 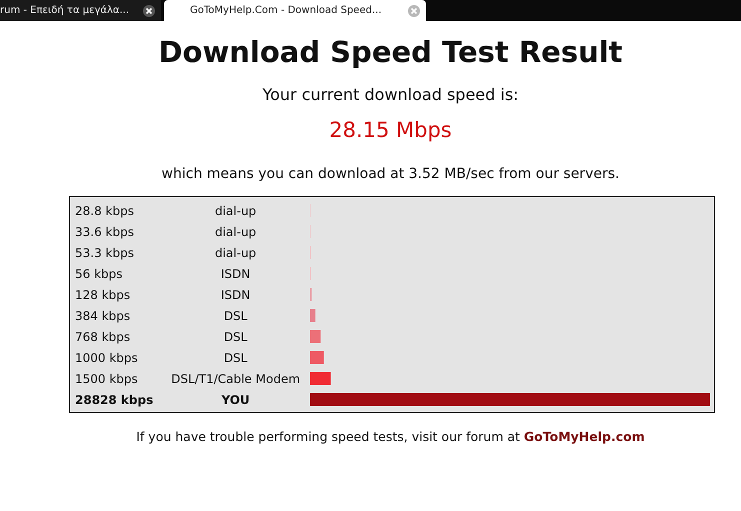 What do you see at coordinates (103, 295) in the screenshot?
I see `speed-label: 128 kbps` at bounding box center [103, 295].